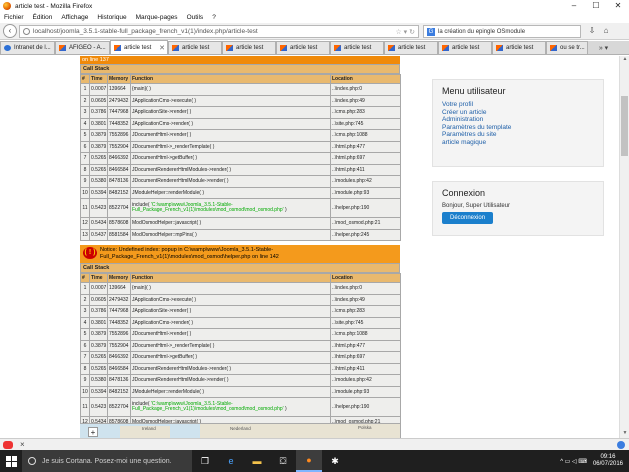 The image size is (629, 472). What do you see at coordinates (618, 6) in the screenshot?
I see `close-window-button: ✕` at bounding box center [618, 6].